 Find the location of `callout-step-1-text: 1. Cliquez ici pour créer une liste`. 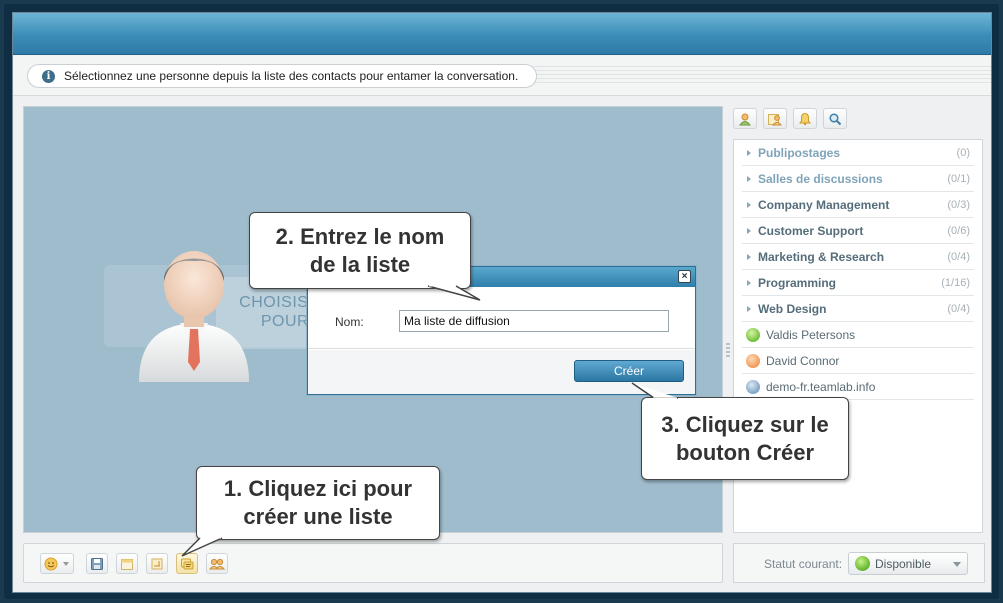

callout-step-1-text: 1. Cliquez ici pour créer une liste is located at coordinates (318, 502).